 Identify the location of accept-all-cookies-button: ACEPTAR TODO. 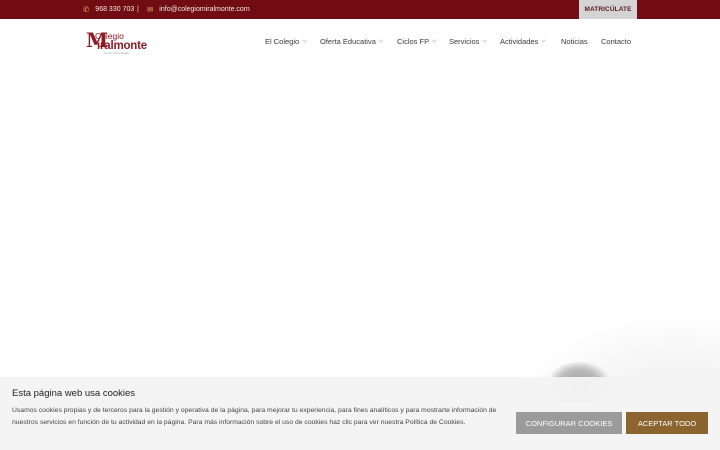
(667, 423).